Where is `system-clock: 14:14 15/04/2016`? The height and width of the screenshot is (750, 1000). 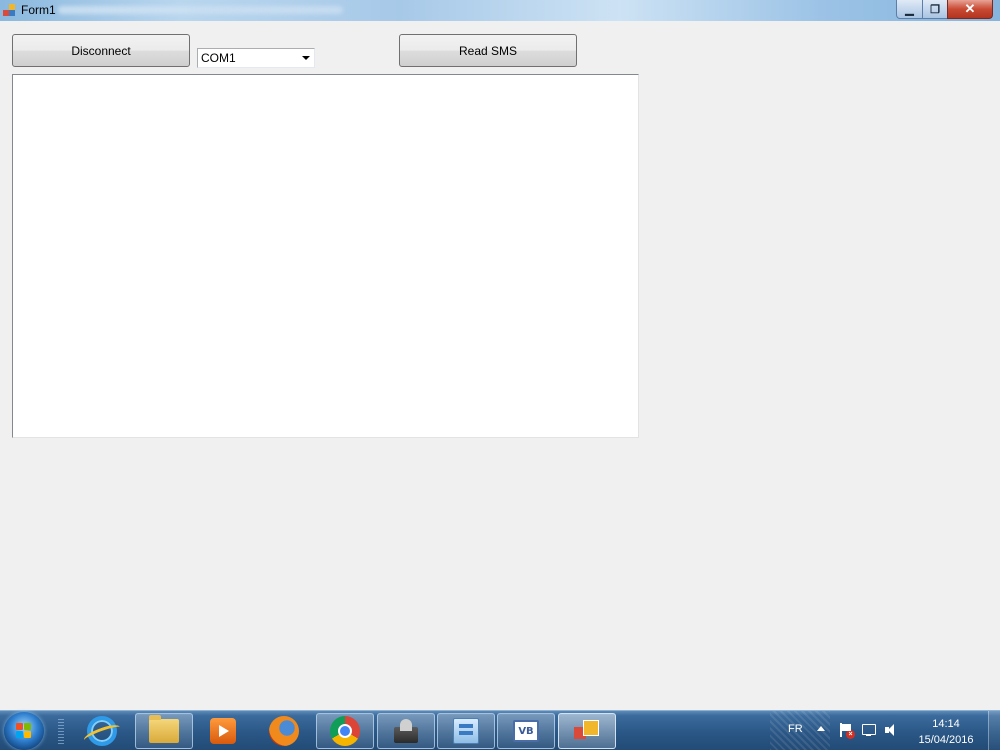
system-clock: 14:14 15/04/2016 is located at coordinates (946, 732).